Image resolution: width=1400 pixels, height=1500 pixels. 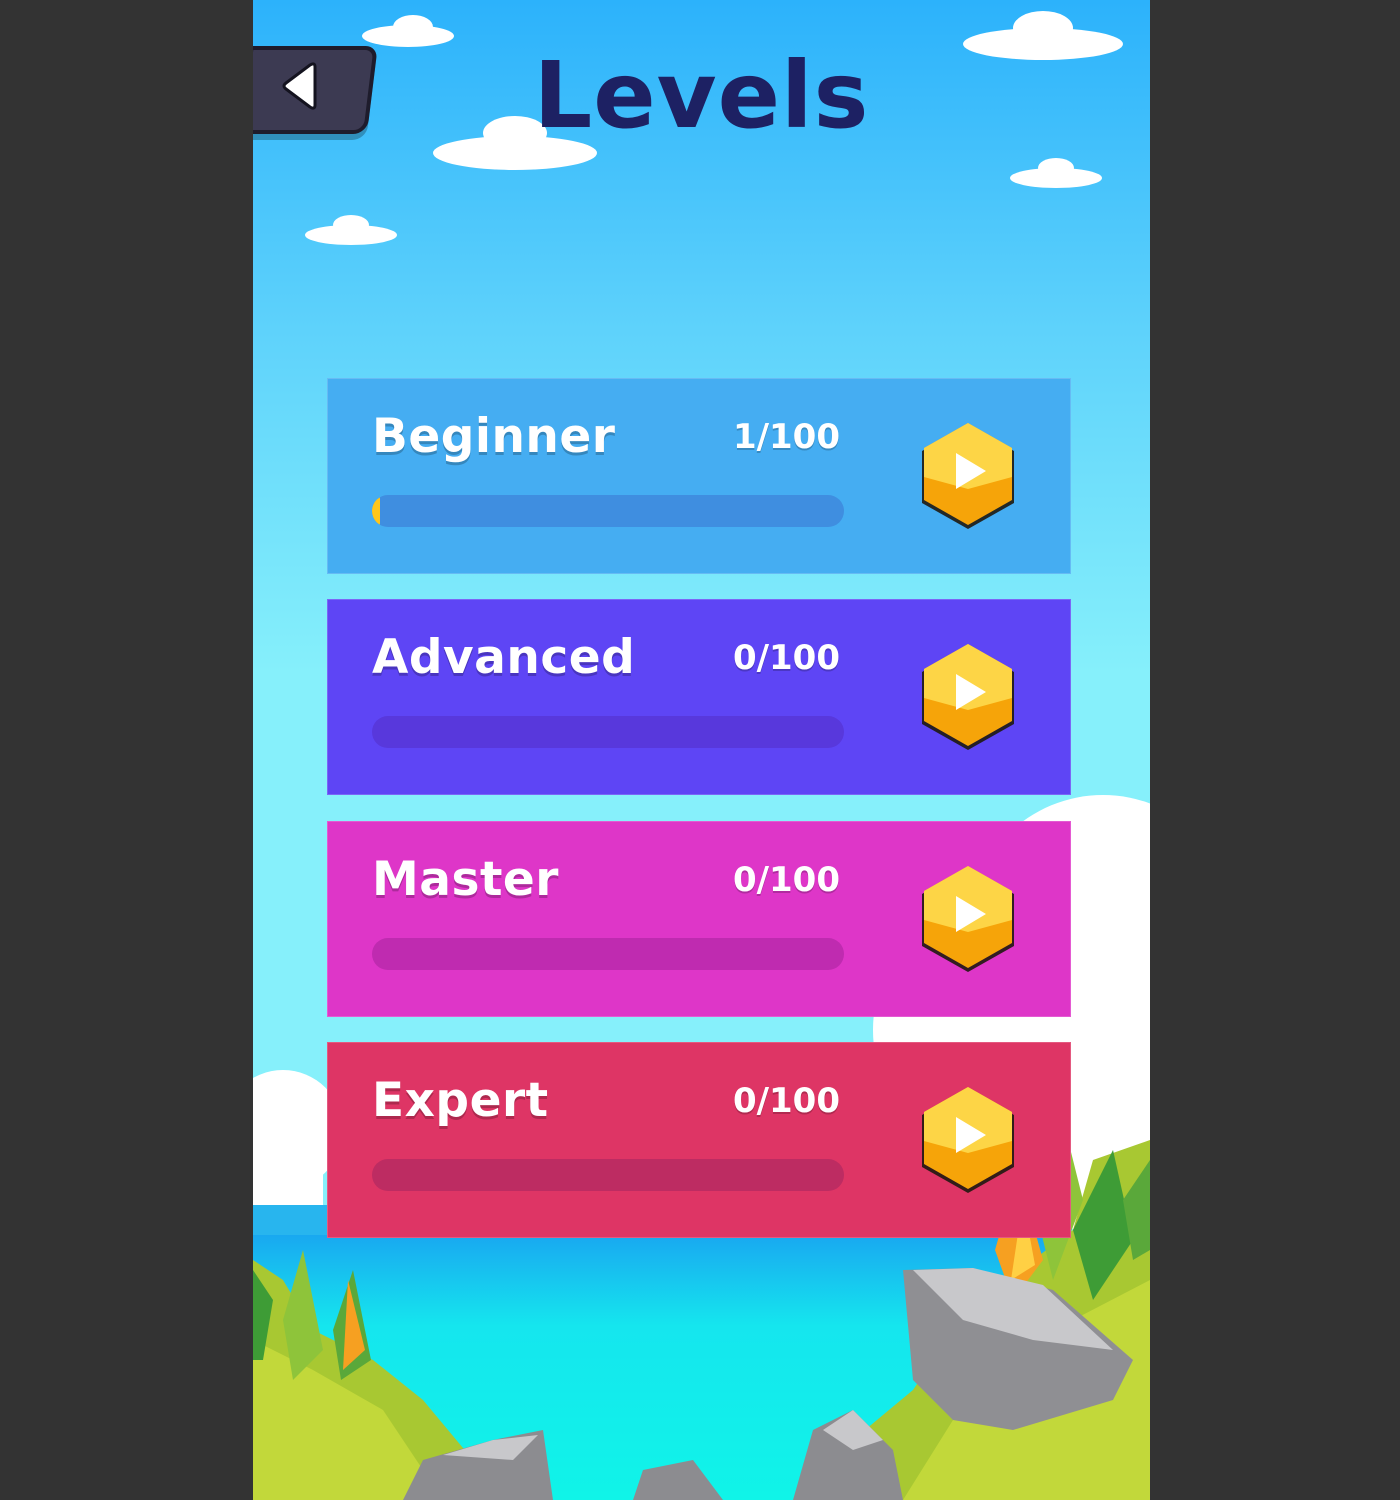 I want to click on level-card-advanced: Advanced 0/100, so click(x=699, y=697).